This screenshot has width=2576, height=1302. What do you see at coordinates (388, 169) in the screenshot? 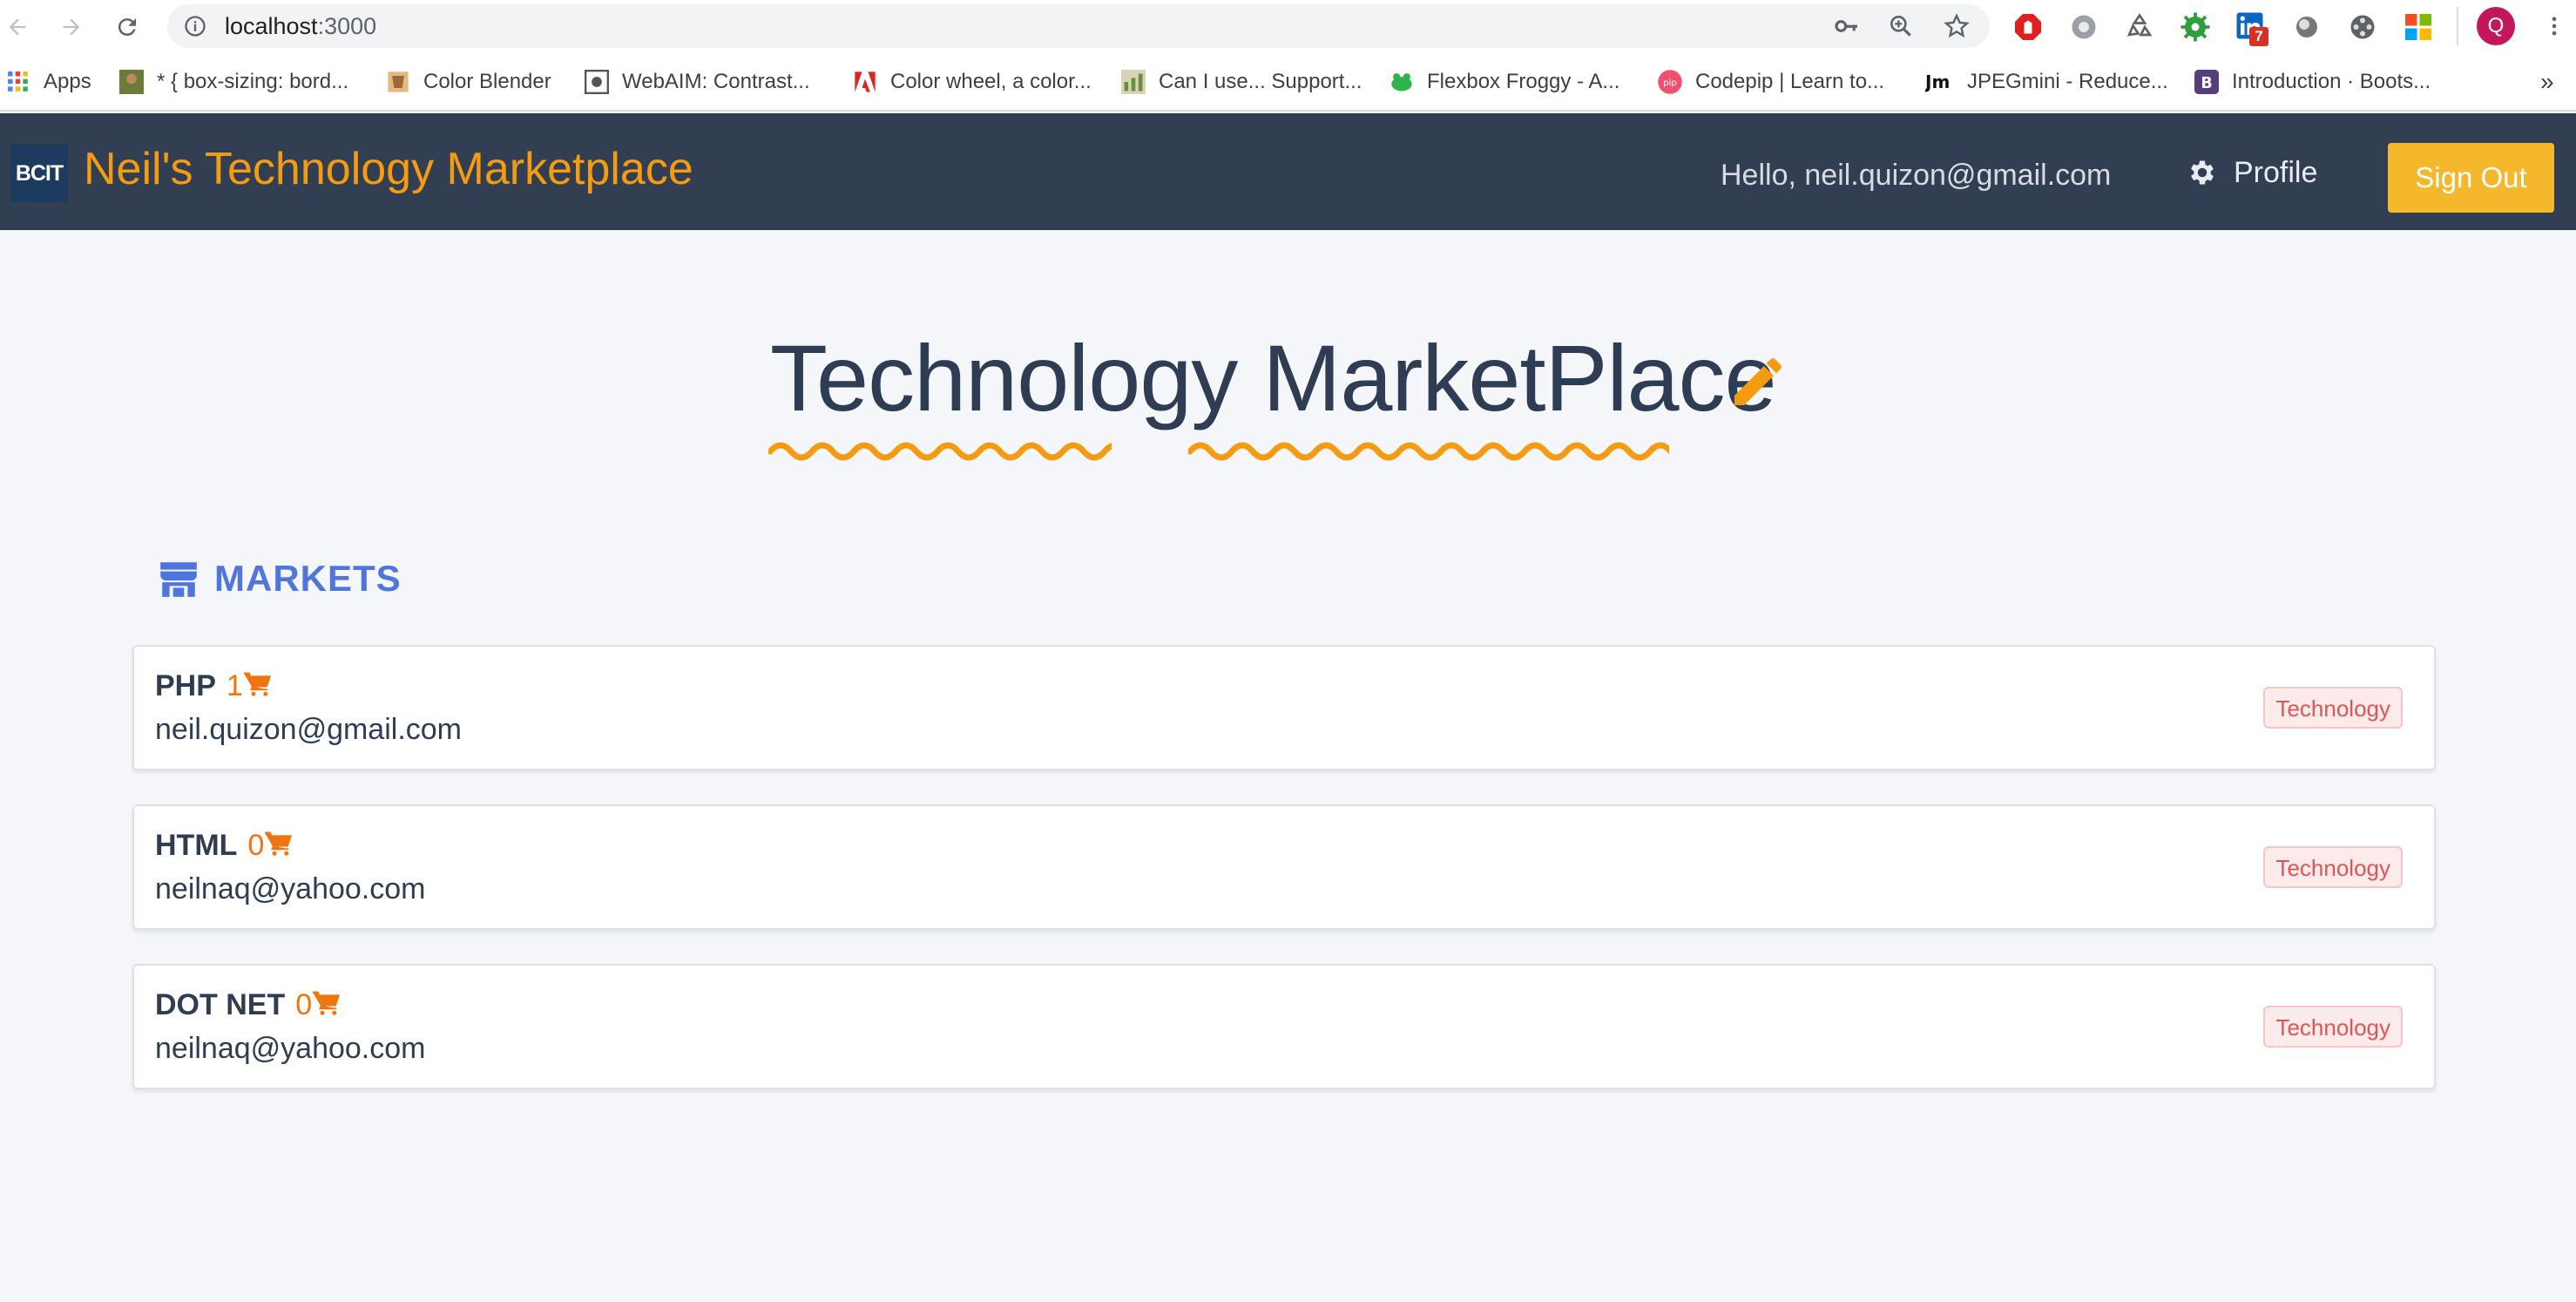
I see `brand-title: Neil's Technology Marketplace` at bounding box center [388, 169].